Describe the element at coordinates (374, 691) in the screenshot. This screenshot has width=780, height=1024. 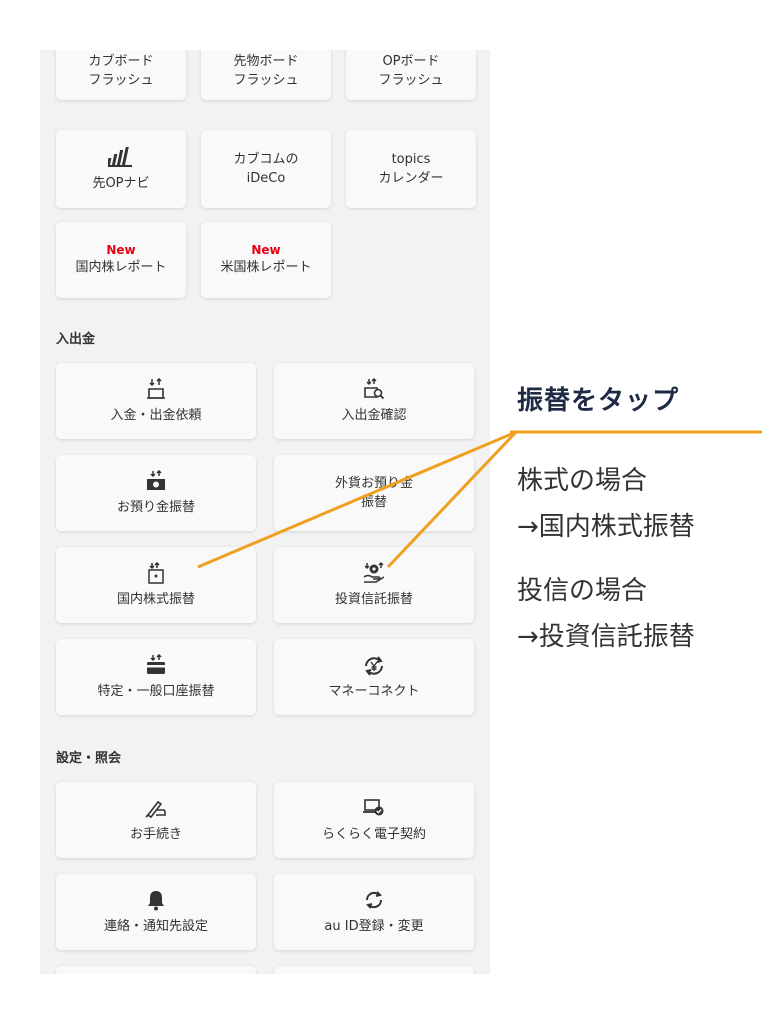
I see `tile-label: マネーコネクト` at that location.